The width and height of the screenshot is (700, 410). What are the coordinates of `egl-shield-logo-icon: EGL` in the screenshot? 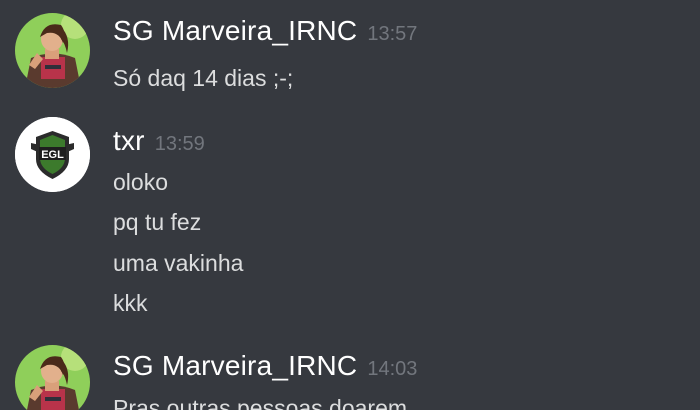 It's located at (52, 154).